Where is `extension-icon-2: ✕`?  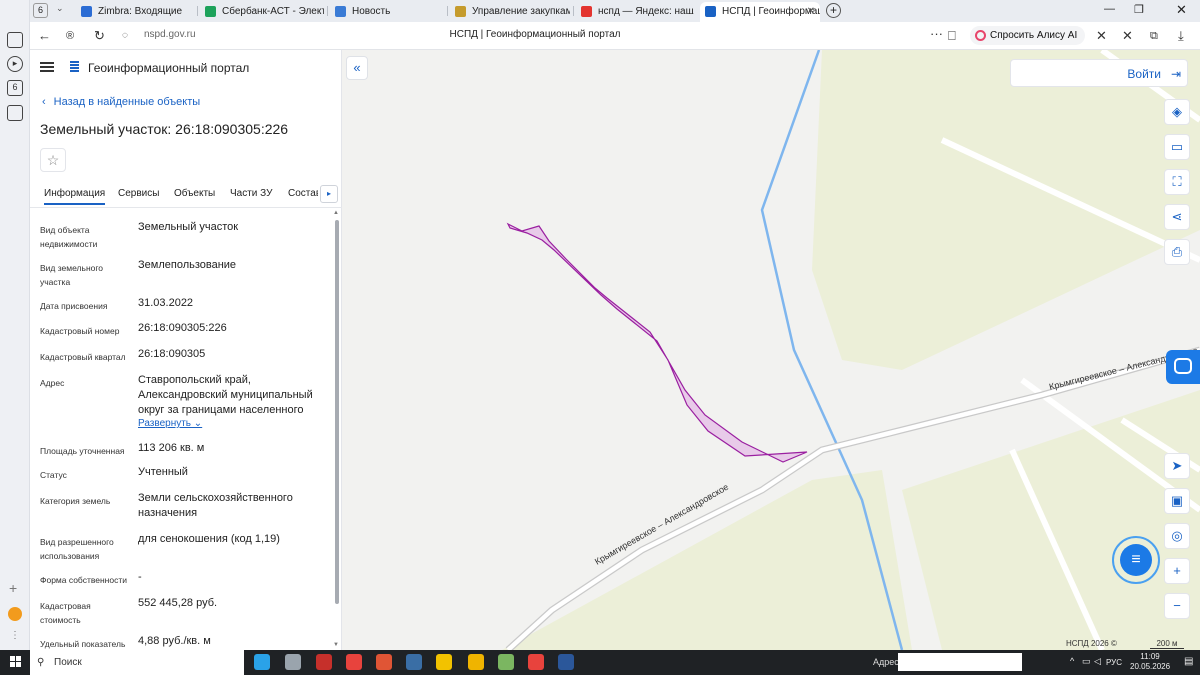
extension-icon-2: ✕ is located at coordinates (1127, 36).